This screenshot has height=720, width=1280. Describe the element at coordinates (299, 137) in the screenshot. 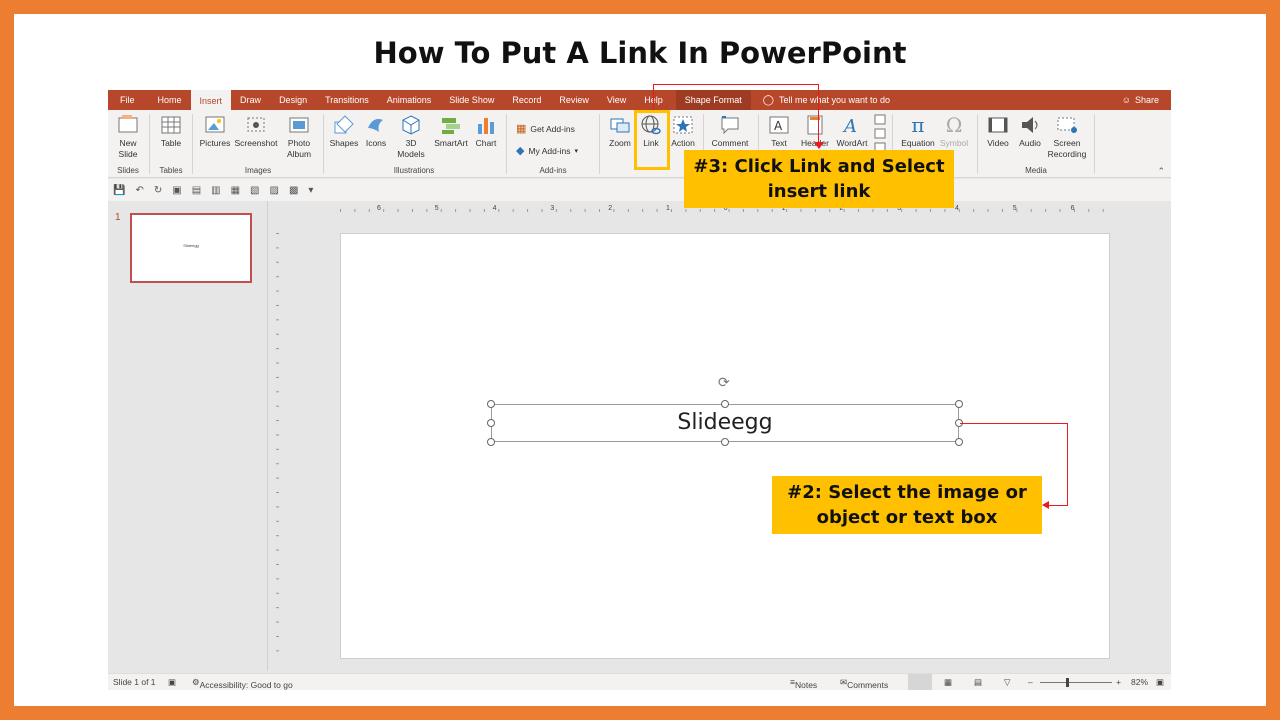

I see `photo-album-button: Photo Album` at that location.